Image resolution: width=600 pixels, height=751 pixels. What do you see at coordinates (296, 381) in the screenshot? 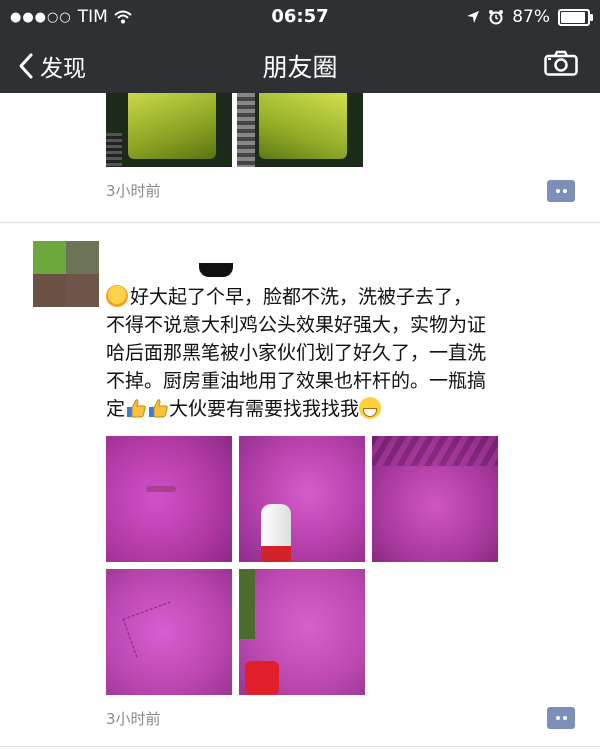
I see `text-line: 不掉。厨房重油地用了效果也杆杆的。一瓶搞` at bounding box center [296, 381].